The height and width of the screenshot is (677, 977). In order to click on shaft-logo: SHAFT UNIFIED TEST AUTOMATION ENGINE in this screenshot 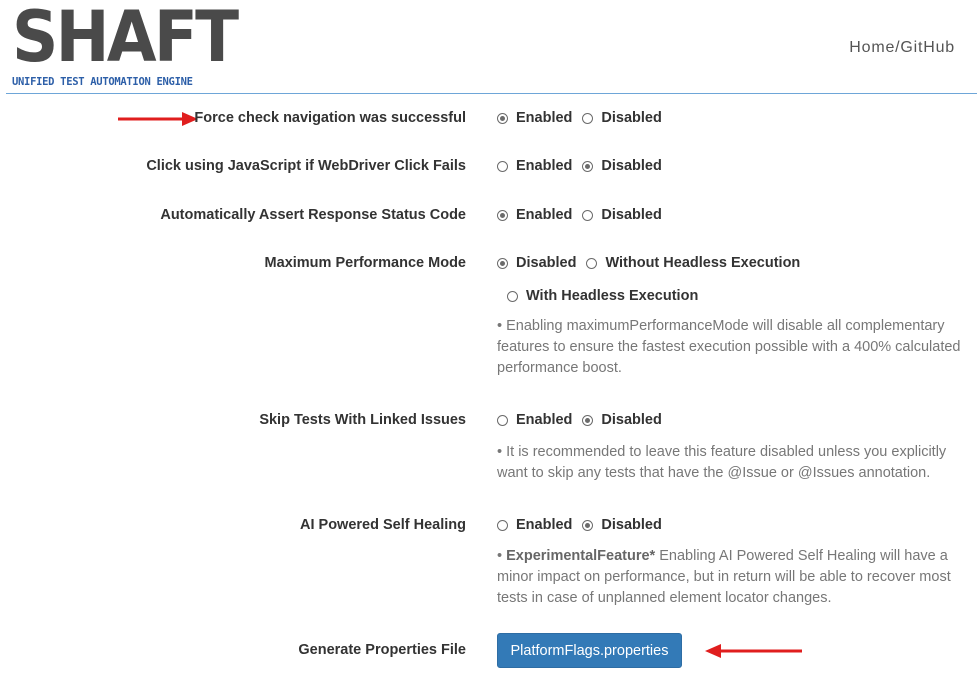, I will do `click(124, 47)`.